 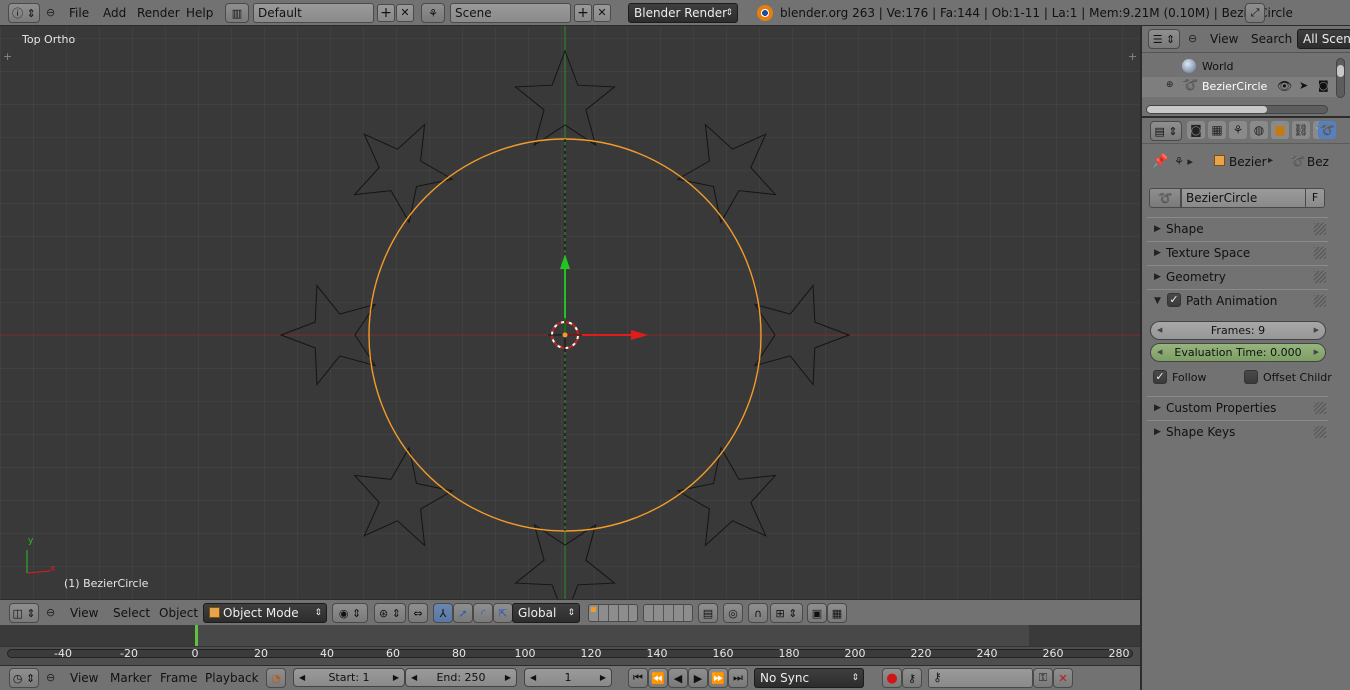 What do you see at coordinates (817, 613) in the screenshot?
I see `render-still-button: ▣` at bounding box center [817, 613].